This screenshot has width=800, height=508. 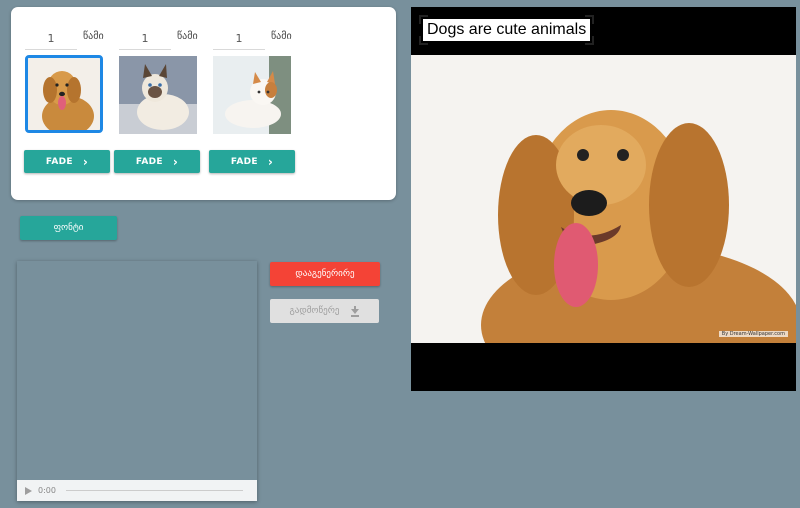 I want to click on download-icon, so click(x=355, y=311).